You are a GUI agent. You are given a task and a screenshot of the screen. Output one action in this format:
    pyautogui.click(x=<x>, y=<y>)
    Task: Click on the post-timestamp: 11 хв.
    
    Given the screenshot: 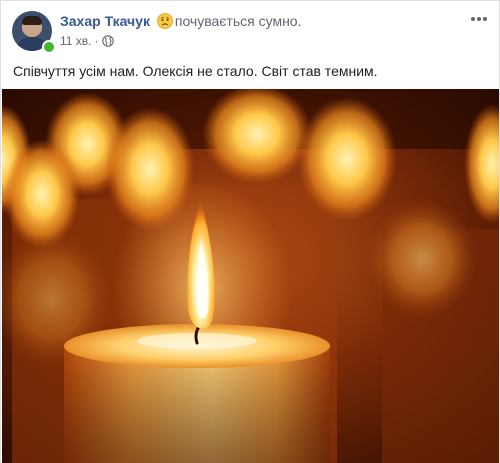 What is the action you would take?
    pyautogui.click(x=76, y=41)
    